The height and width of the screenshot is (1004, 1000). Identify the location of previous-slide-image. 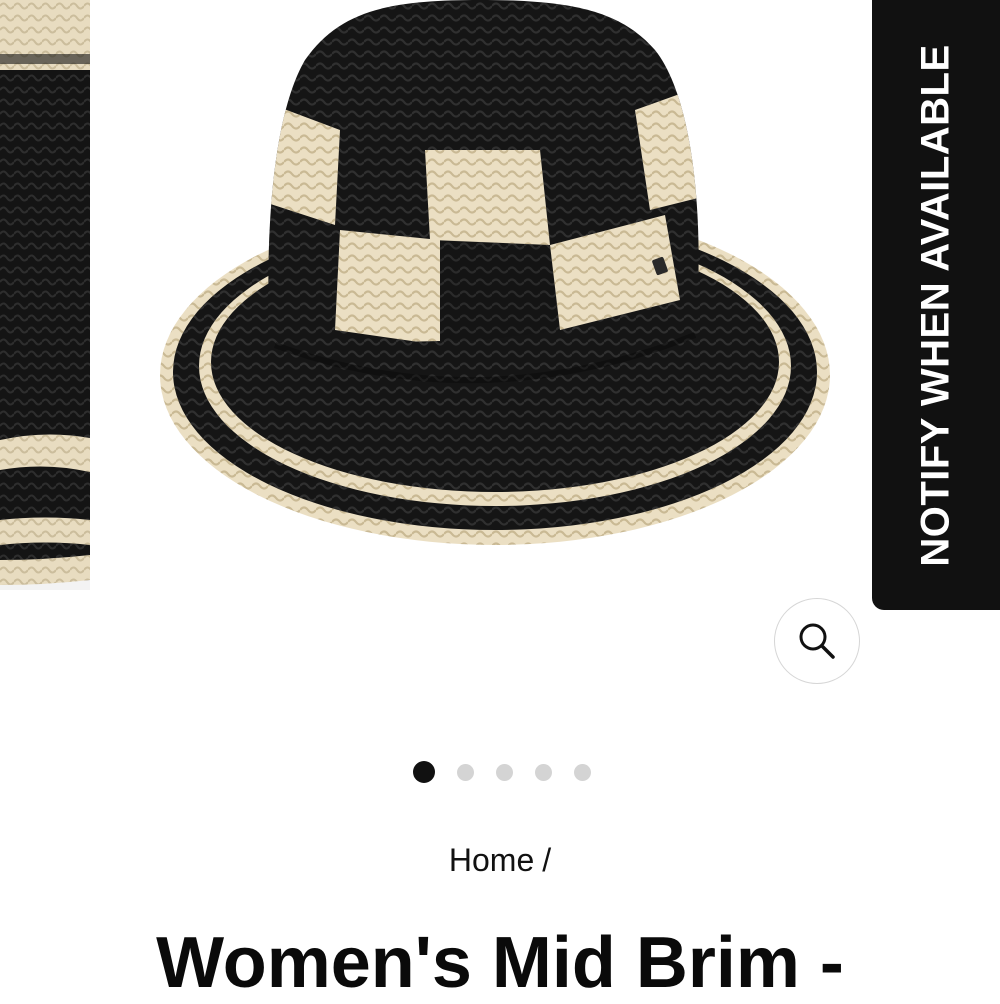
(45, 295).